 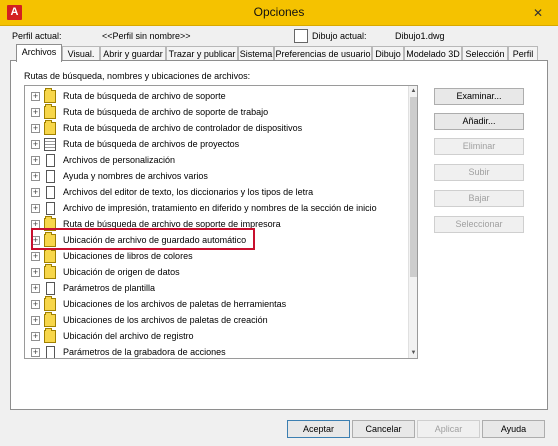 What do you see at coordinates (420, 36) in the screenshot?
I see `drawing-value: Dibujo1.dwg` at bounding box center [420, 36].